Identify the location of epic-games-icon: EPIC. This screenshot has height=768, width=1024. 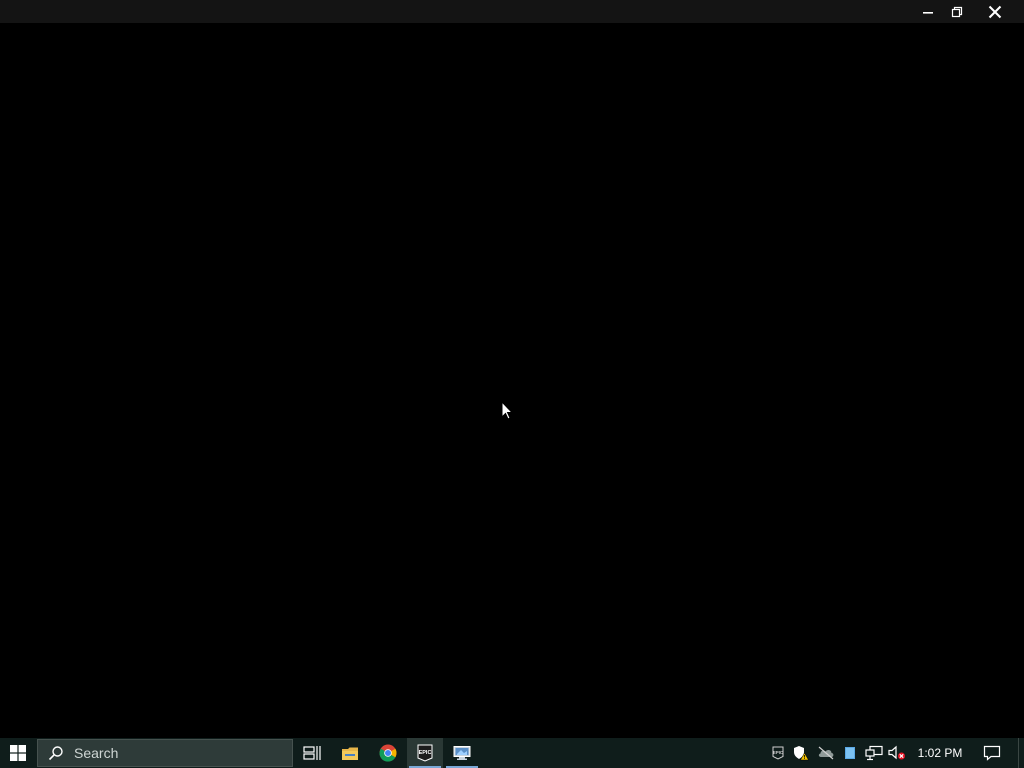
(425, 753).